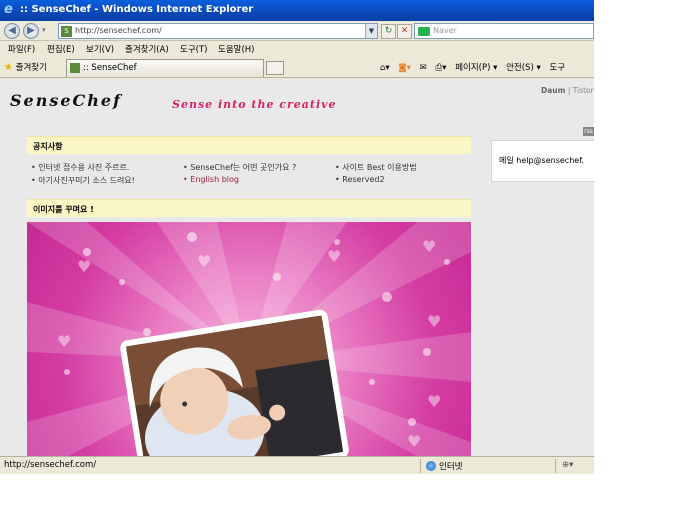  Describe the element at coordinates (50, 465) in the screenshot. I see `status-url: http://sensechef.com/` at that location.